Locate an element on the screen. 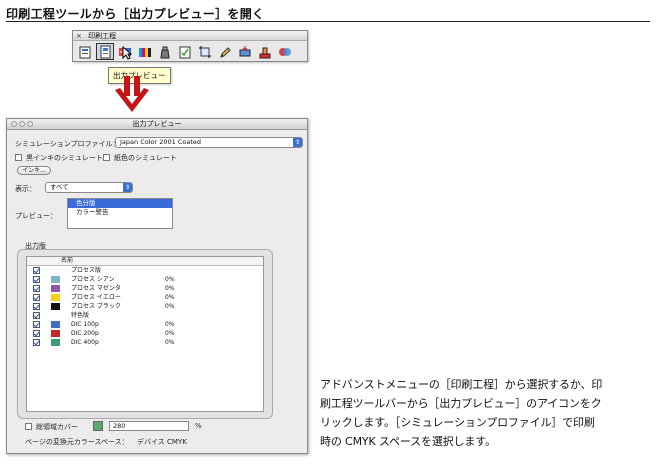 This screenshot has height=464, width=656. table-row: プロセス マゼンタ 0% is located at coordinates (145, 288).